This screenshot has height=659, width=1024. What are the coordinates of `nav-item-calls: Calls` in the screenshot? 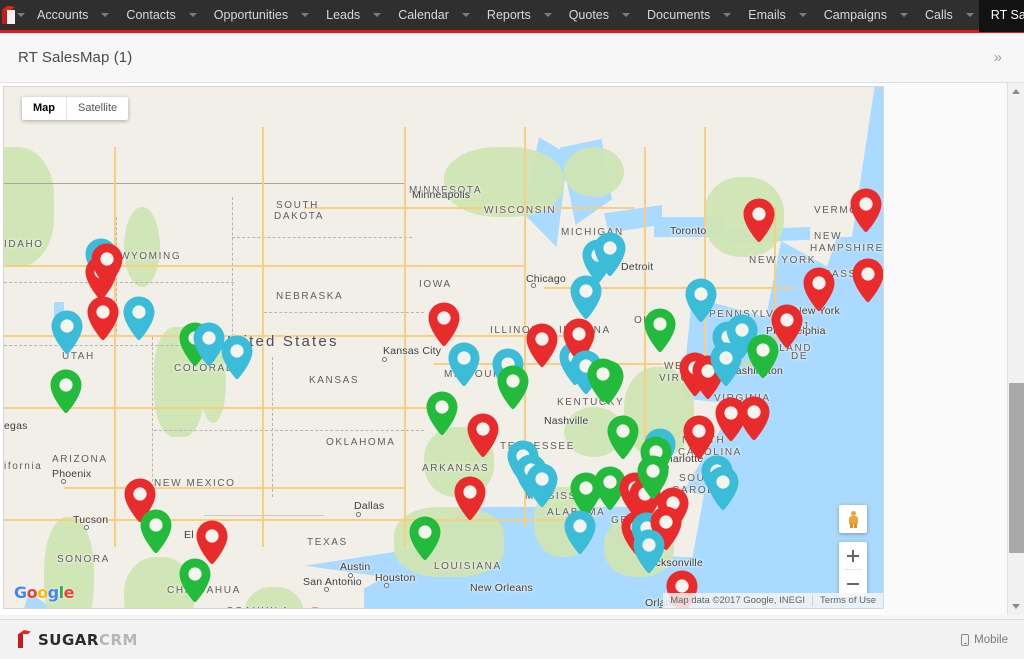 It's located at (946, 16).